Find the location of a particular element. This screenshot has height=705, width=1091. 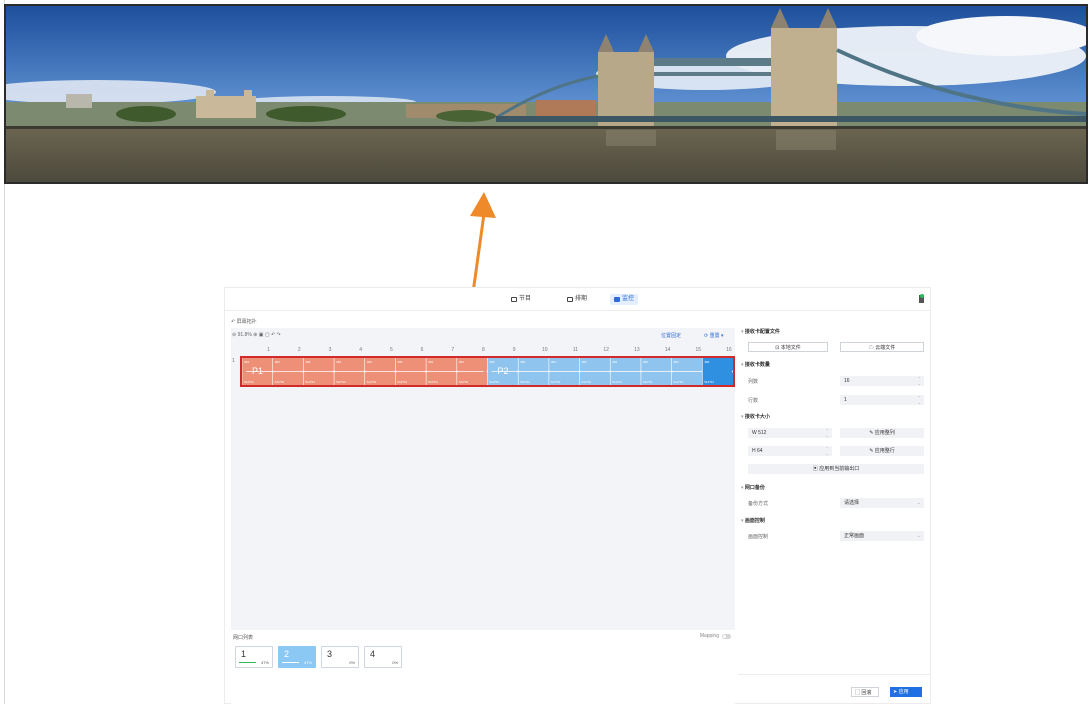

tab-program: 节目 is located at coordinates (521, 299).